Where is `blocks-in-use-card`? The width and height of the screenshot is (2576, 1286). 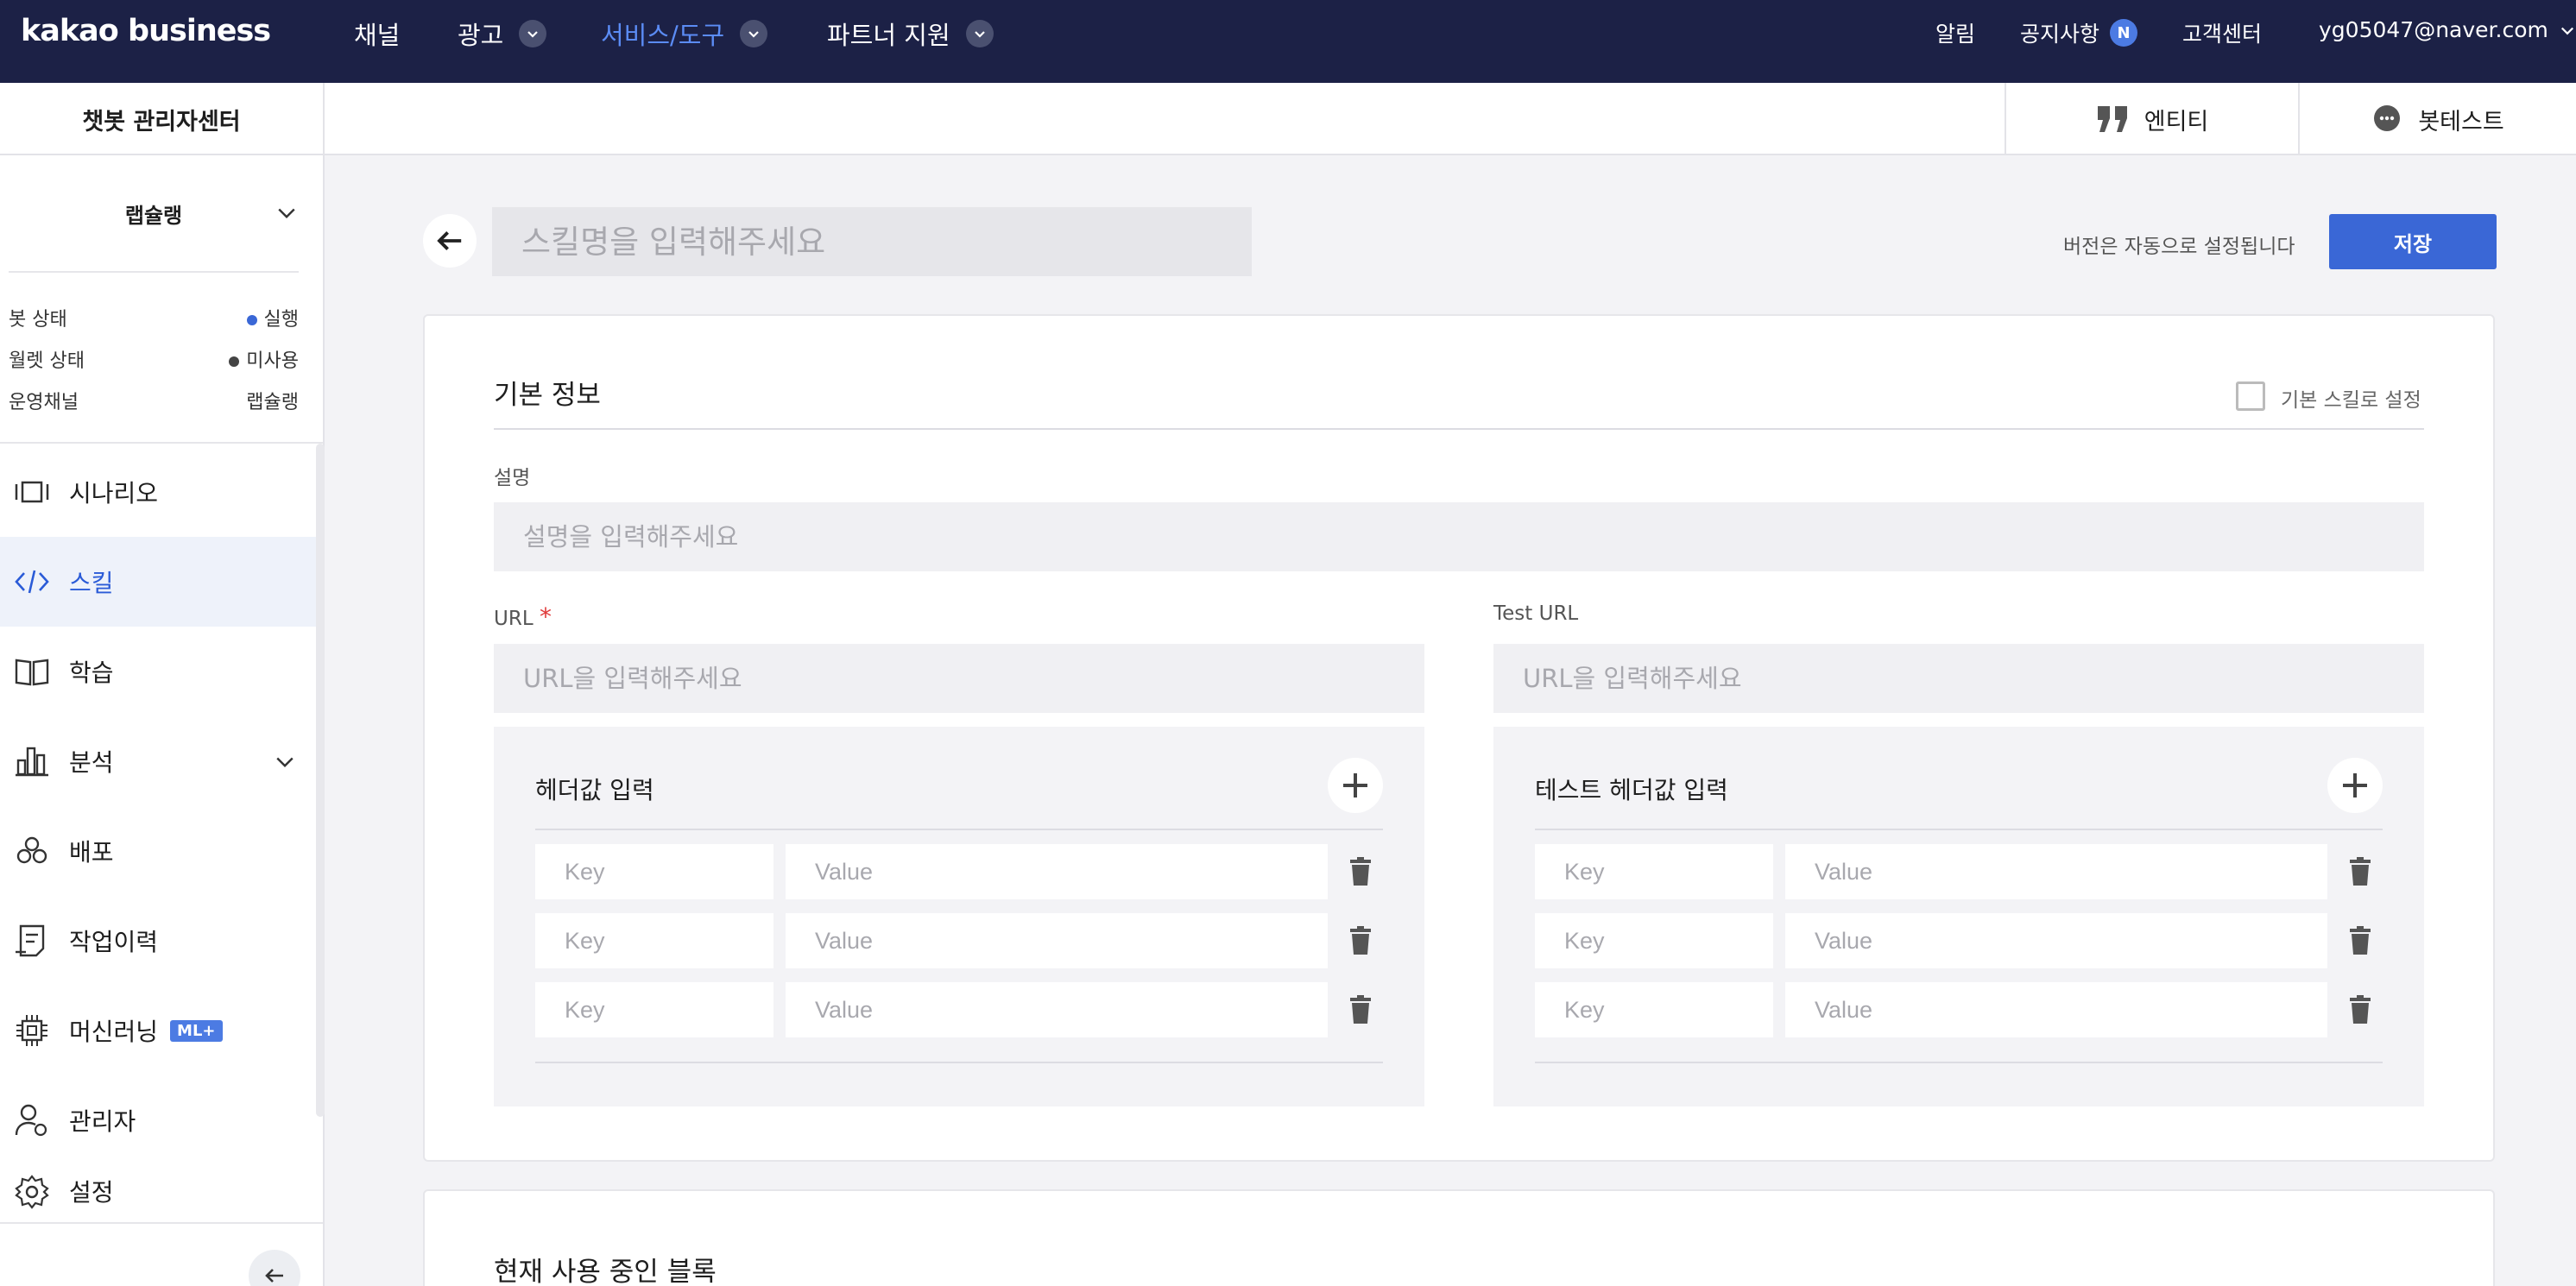 blocks-in-use-card is located at coordinates (1459, 1237).